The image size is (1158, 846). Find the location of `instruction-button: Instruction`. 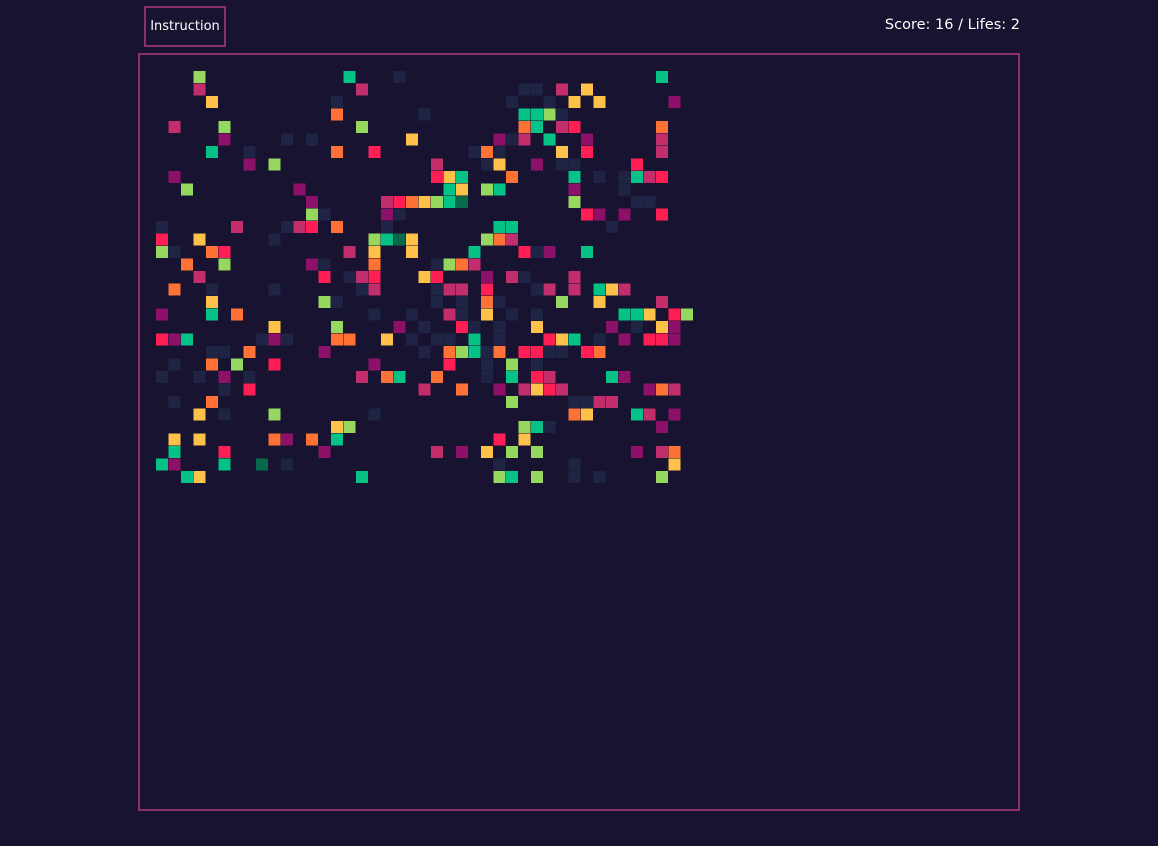

instruction-button: Instruction is located at coordinates (185, 26).